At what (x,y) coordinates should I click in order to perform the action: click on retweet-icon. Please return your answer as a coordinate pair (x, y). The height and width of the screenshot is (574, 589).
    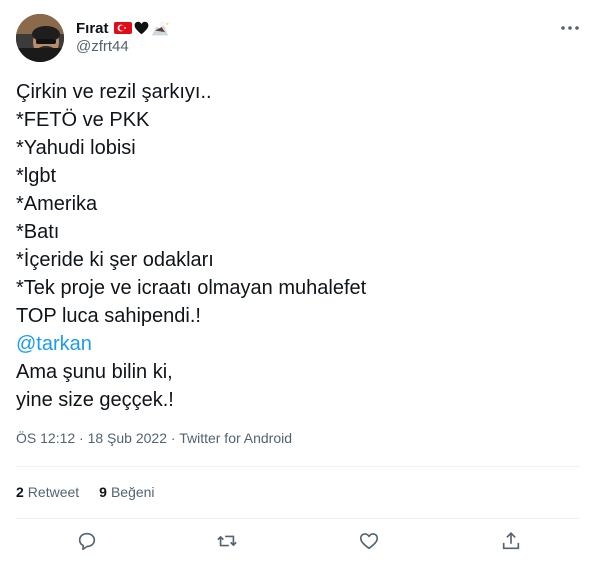
    Looking at the image, I should click on (227, 541).